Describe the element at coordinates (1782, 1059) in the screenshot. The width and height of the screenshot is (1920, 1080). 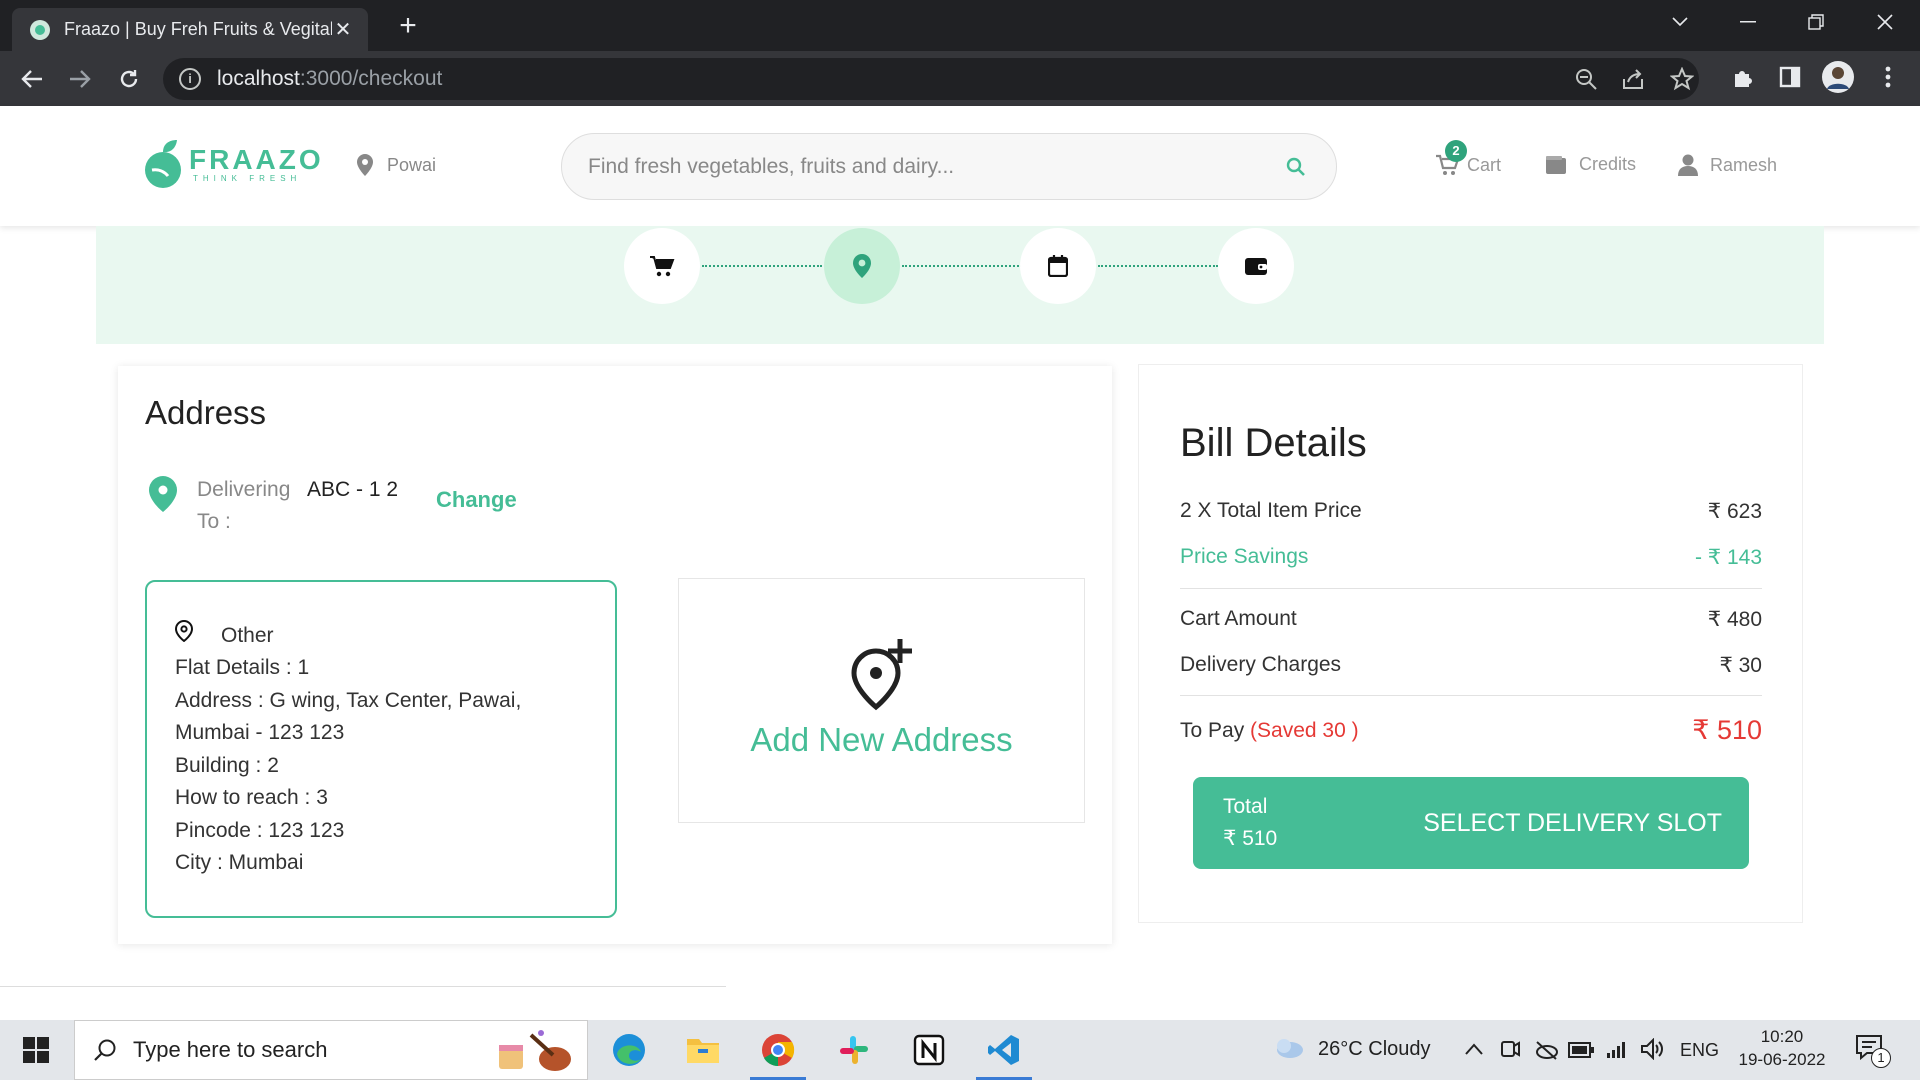
I see `clock-date: 19-06-2022` at that location.